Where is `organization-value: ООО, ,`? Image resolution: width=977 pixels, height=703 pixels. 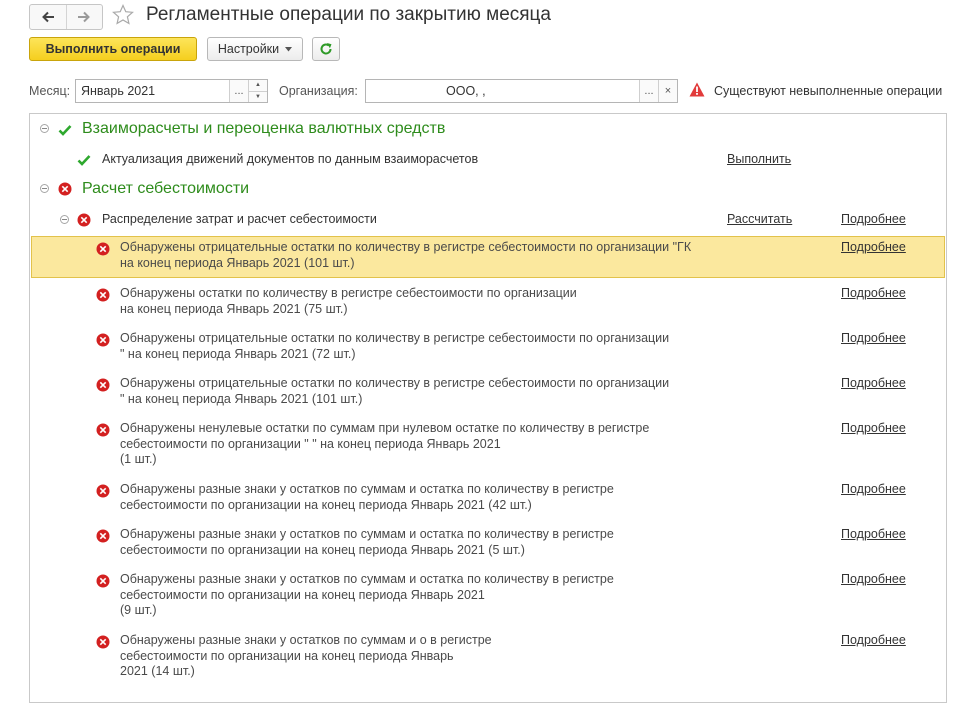
organization-value: ООО, , is located at coordinates (502, 91).